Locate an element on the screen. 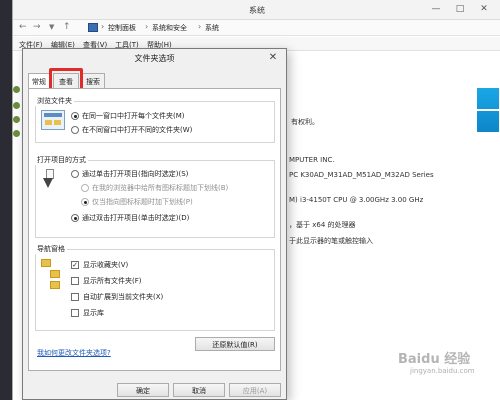 The image size is (500, 400). up-arrow-icon: ↑ is located at coordinates (67, 27).